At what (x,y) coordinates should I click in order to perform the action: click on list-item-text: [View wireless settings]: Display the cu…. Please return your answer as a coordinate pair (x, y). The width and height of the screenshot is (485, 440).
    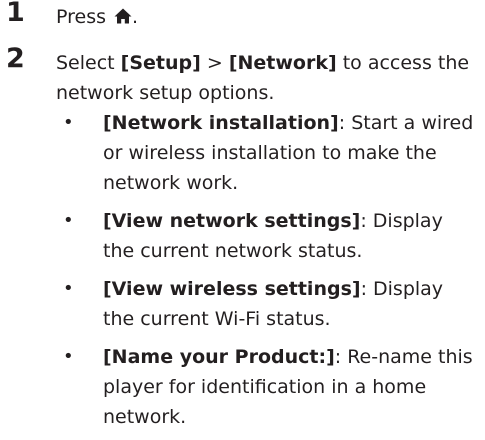
    Looking at the image, I should click on (289, 304).